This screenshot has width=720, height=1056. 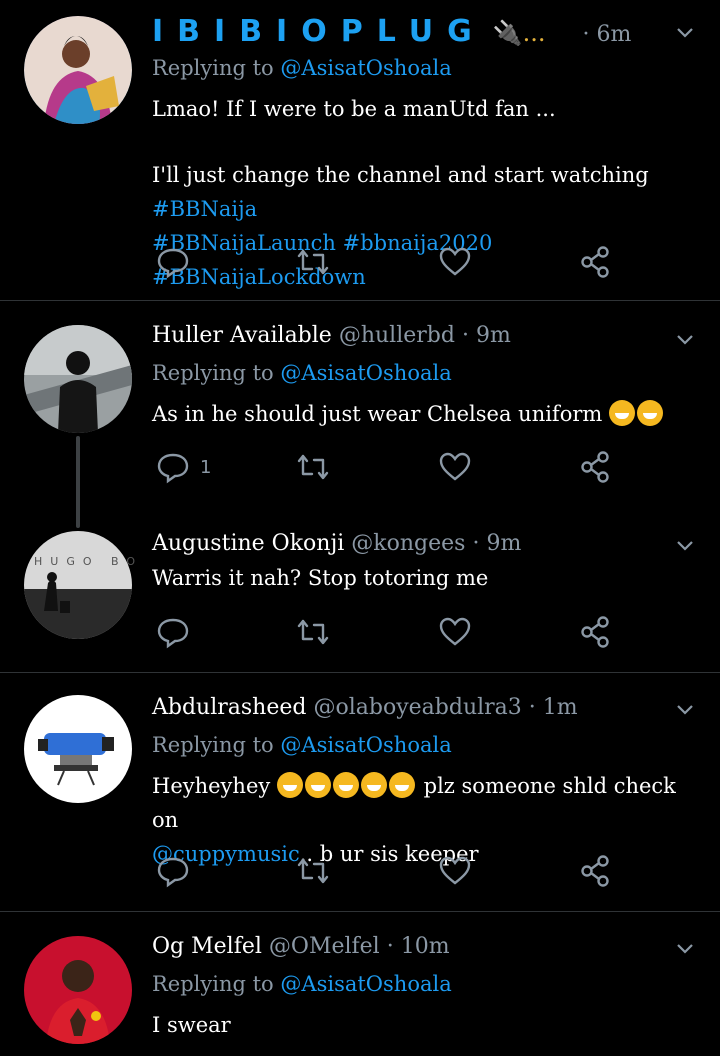 I want to click on tweet-header: Og Melfel @OMelfel · 10m, so click(x=301, y=946).